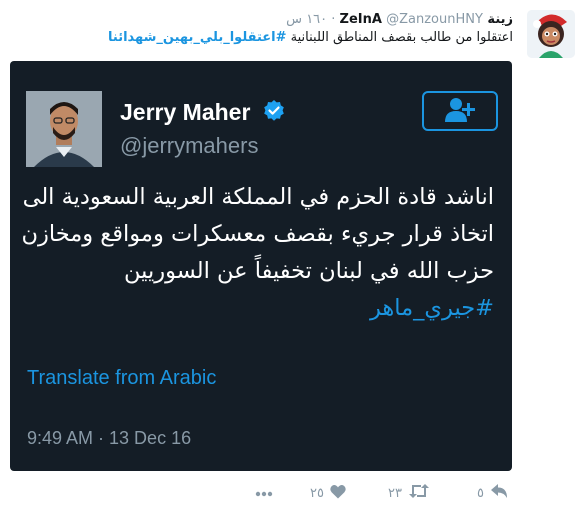  What do you see at coordinates (401, 37) in the screenshot?
I see `tweet-text-body: اعتقلوا من طالب بقصف المناطق اللبنانية` at bounding box center [401, 37].